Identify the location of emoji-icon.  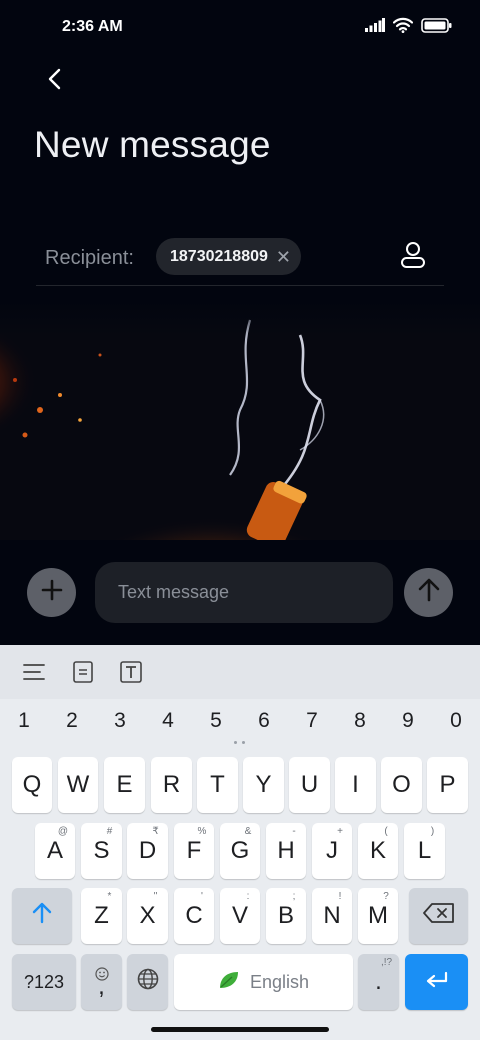
(101, 974).